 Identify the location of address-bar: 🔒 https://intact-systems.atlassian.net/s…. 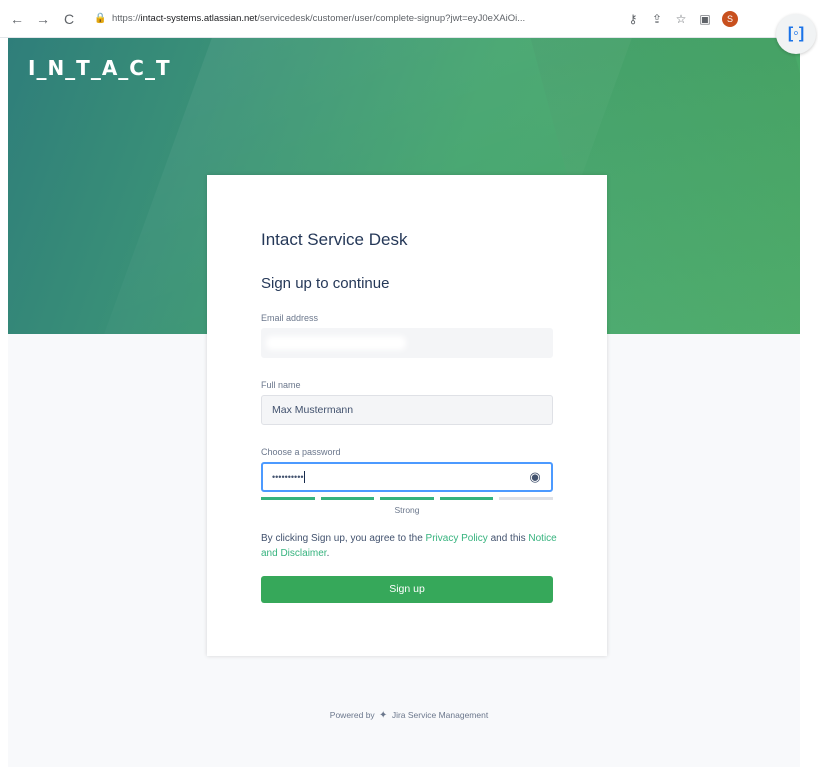
(353, 18).